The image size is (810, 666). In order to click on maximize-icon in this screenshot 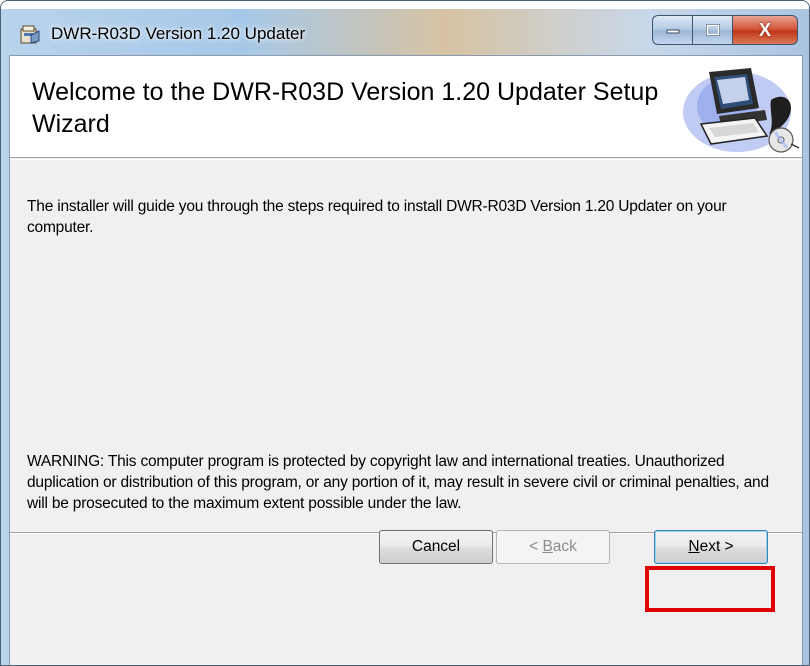, I will do `click(712, 30)`.